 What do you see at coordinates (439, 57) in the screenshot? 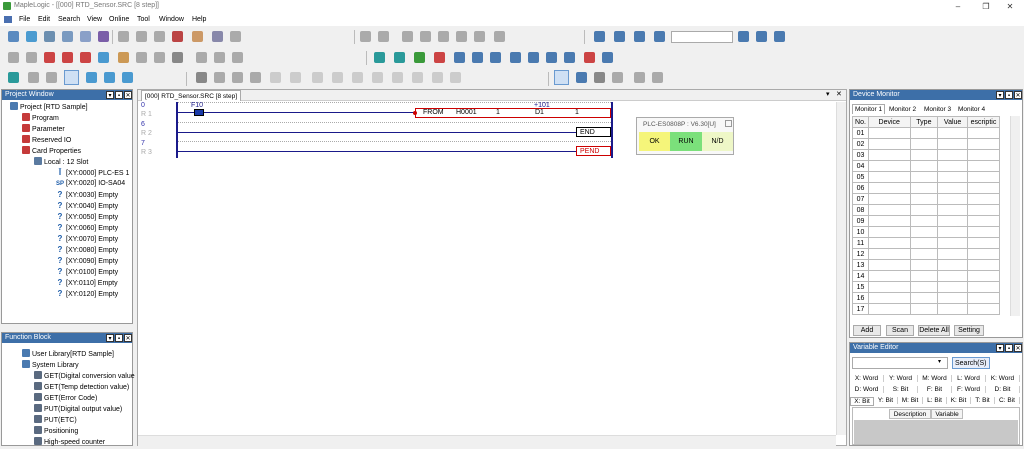
I see `stop-plc-icon` at bounding box center [439, 57].